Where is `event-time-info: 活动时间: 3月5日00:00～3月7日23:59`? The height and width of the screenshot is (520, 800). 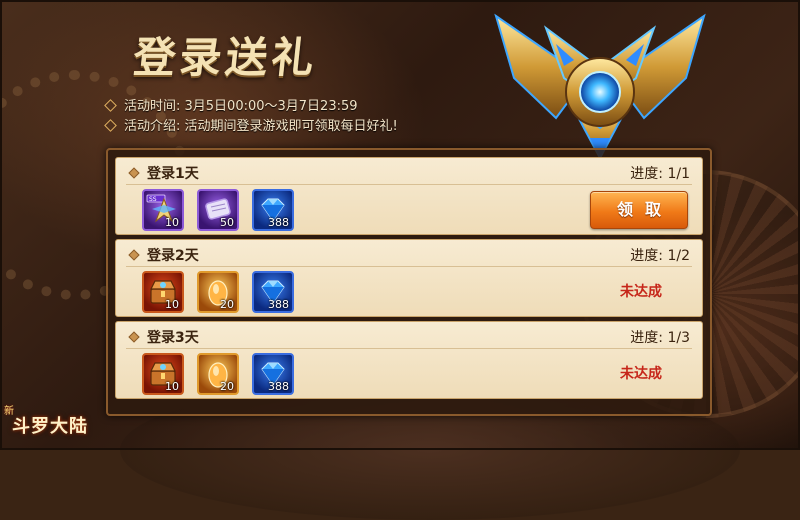
event-time-info: 活动时间: 3月5日00:00～3月7日23:59 is located at coordinates (231, 104).